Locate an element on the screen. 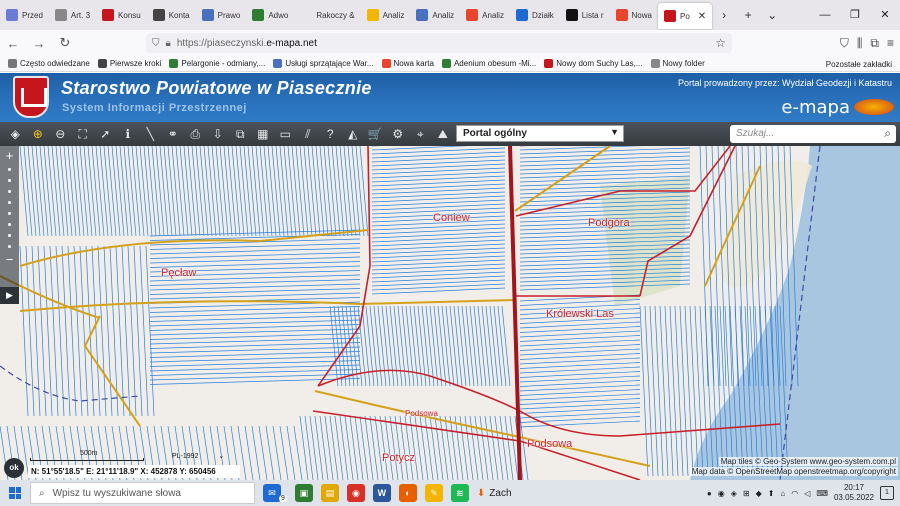  paint-app-icon: ✎ is located at coordinates (433, 493).